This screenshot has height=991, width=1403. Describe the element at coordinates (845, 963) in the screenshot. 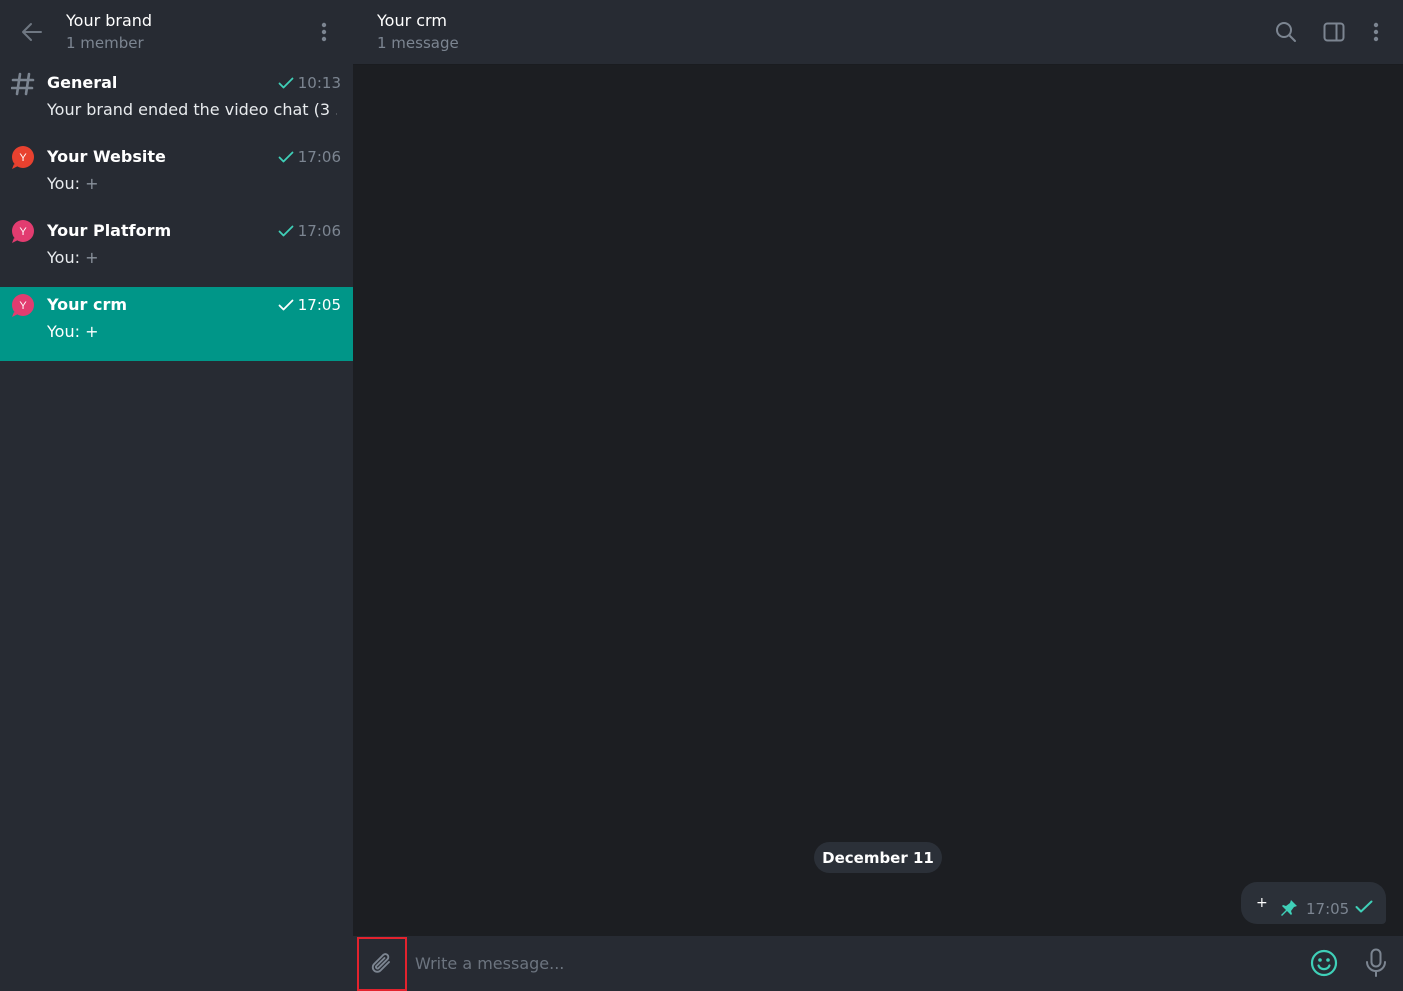

I see `message-input` at that location.